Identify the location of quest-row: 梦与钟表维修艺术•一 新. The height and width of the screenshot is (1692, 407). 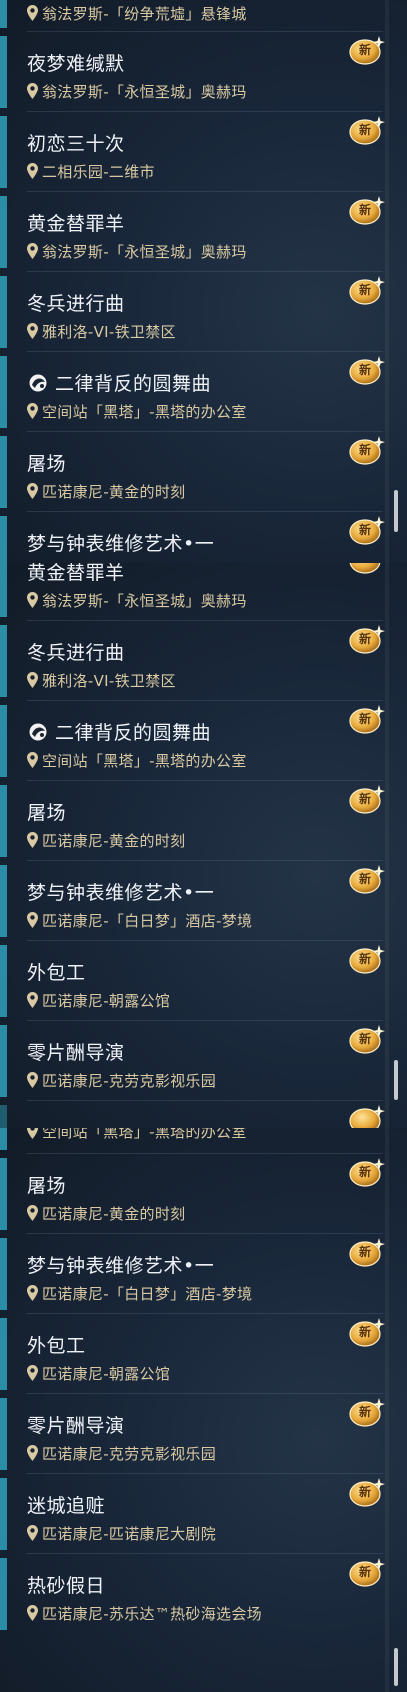
(203, 537).